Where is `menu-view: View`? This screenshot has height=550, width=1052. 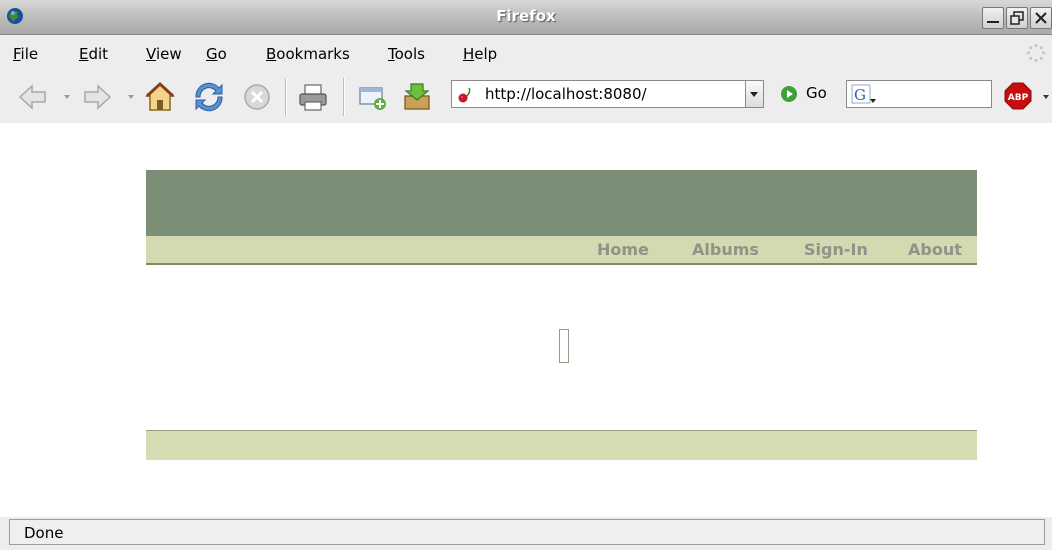
menu-view: View is located at coordinates (164, 54).